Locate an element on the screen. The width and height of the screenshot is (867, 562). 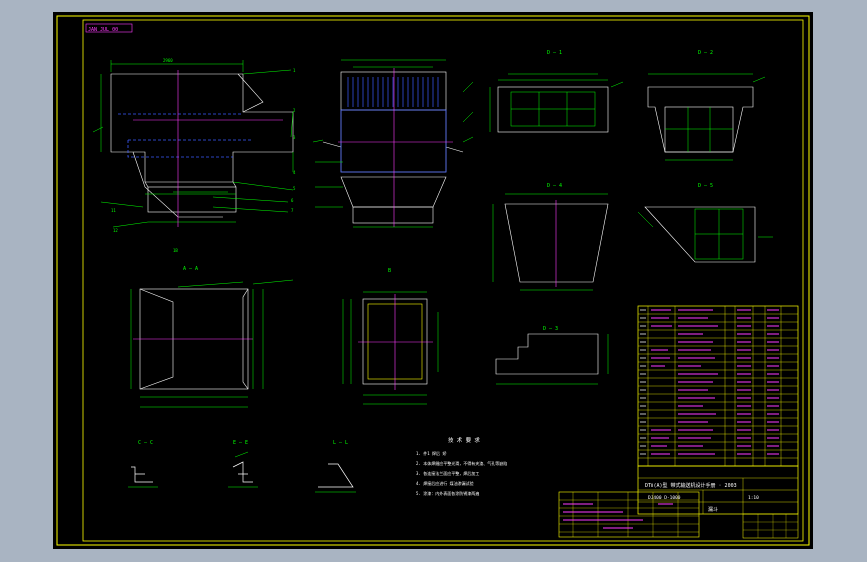
view-front-centerlines is located at coordinates (395, 147).